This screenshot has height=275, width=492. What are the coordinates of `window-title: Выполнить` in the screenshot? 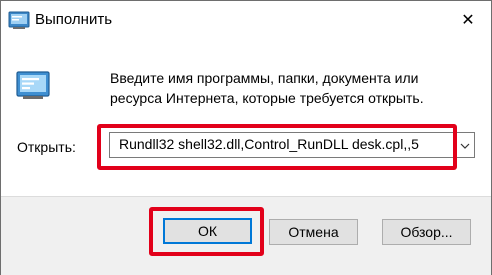 It's located at (74, 19).